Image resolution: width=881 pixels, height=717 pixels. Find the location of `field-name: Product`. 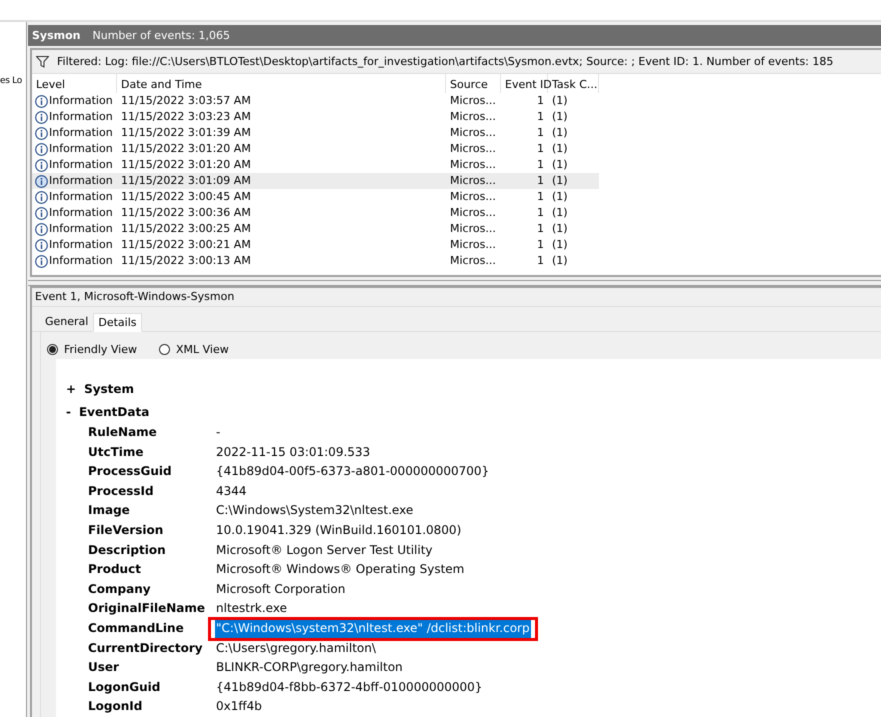

field-name: Product is located at coordinates (115, 569).